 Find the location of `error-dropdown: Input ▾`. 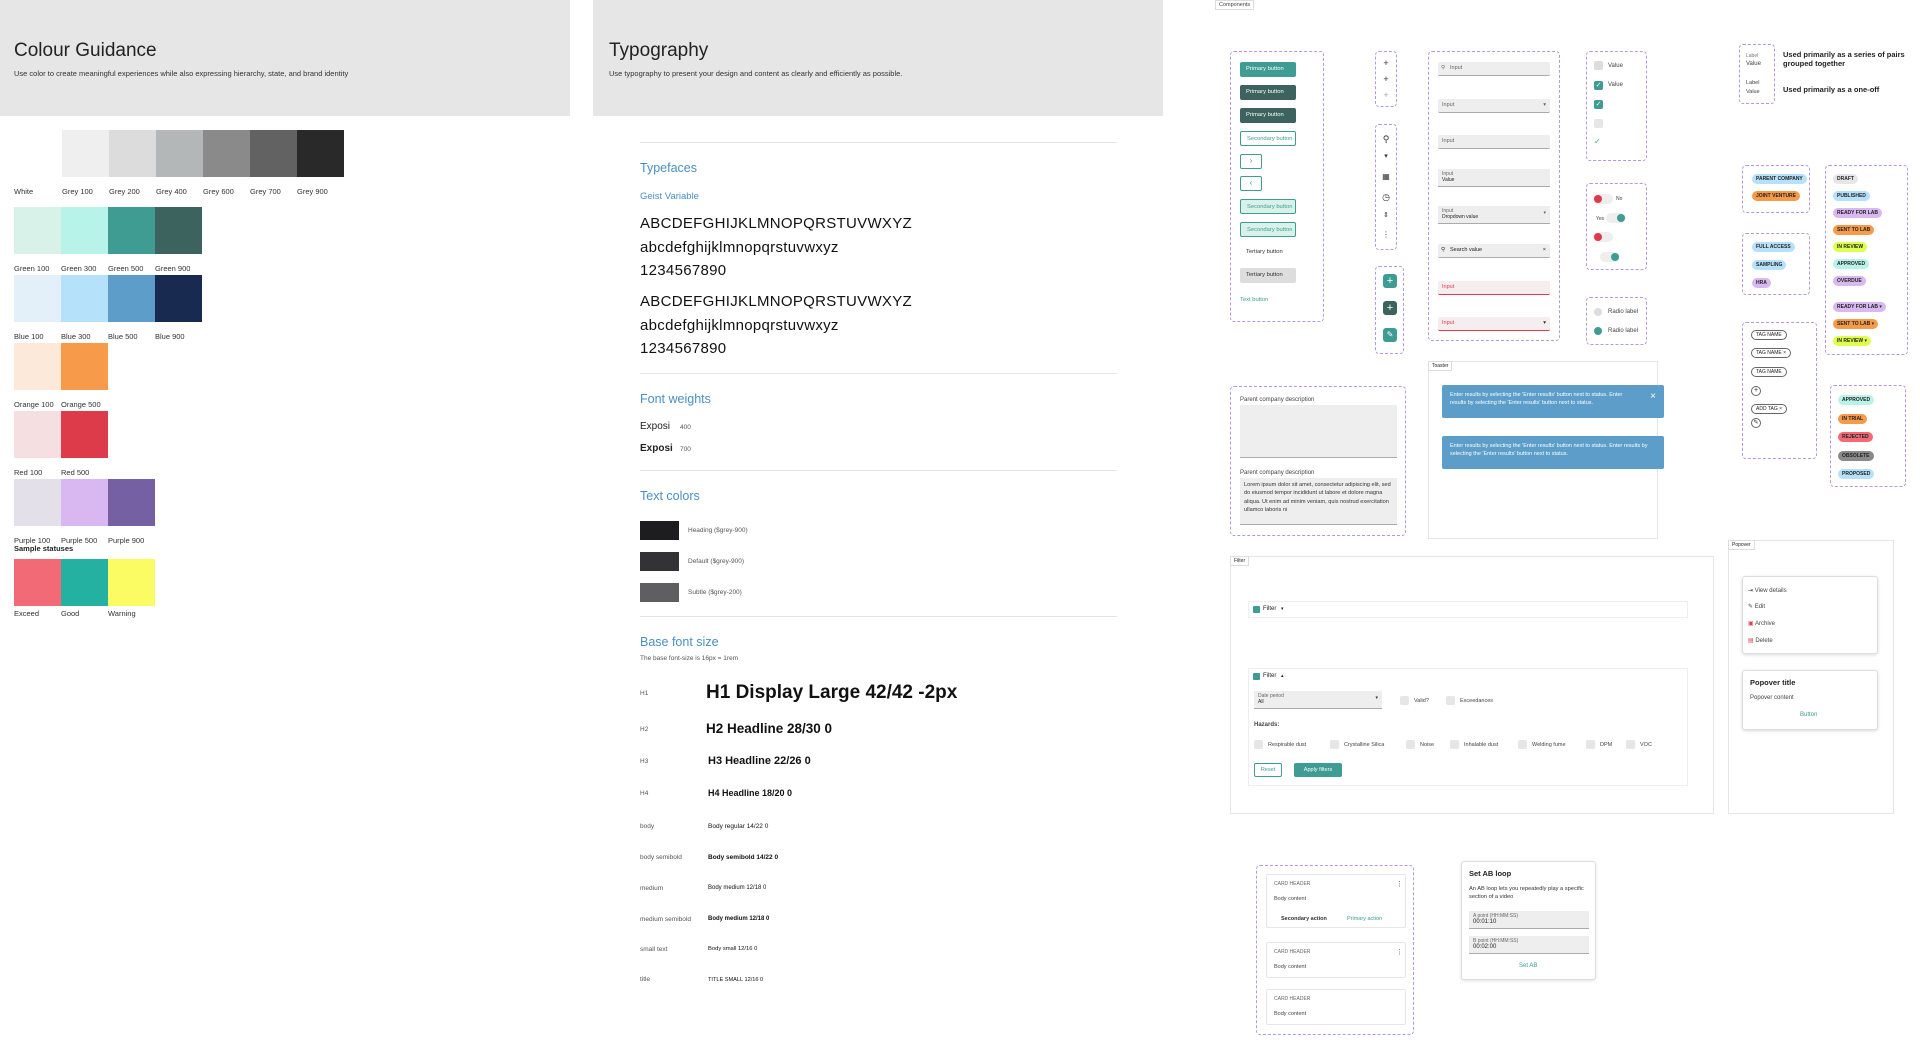

error-dropdown: Input ▾ is located at coordinates (1494, 324).